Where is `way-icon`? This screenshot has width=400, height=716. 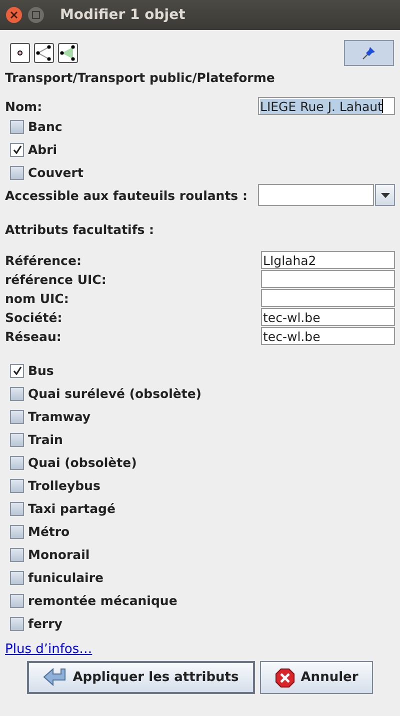
way-icon is located at coordinates (44, 53).